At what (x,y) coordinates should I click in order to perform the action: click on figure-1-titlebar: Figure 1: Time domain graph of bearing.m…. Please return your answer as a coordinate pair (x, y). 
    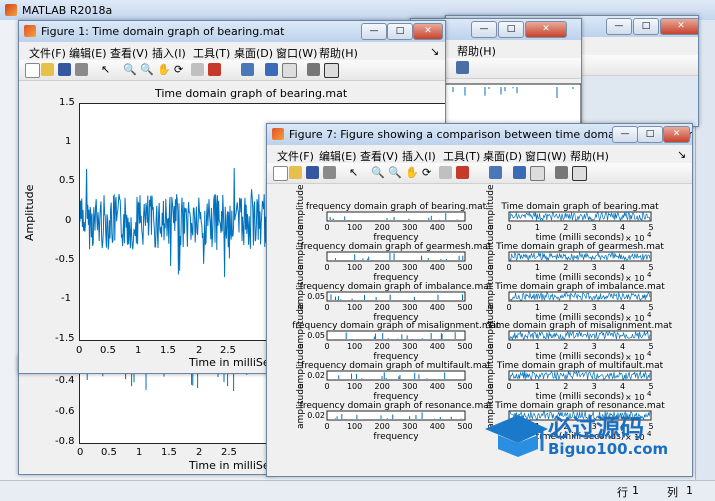
    Looking at the image, I should click on (232, 31).